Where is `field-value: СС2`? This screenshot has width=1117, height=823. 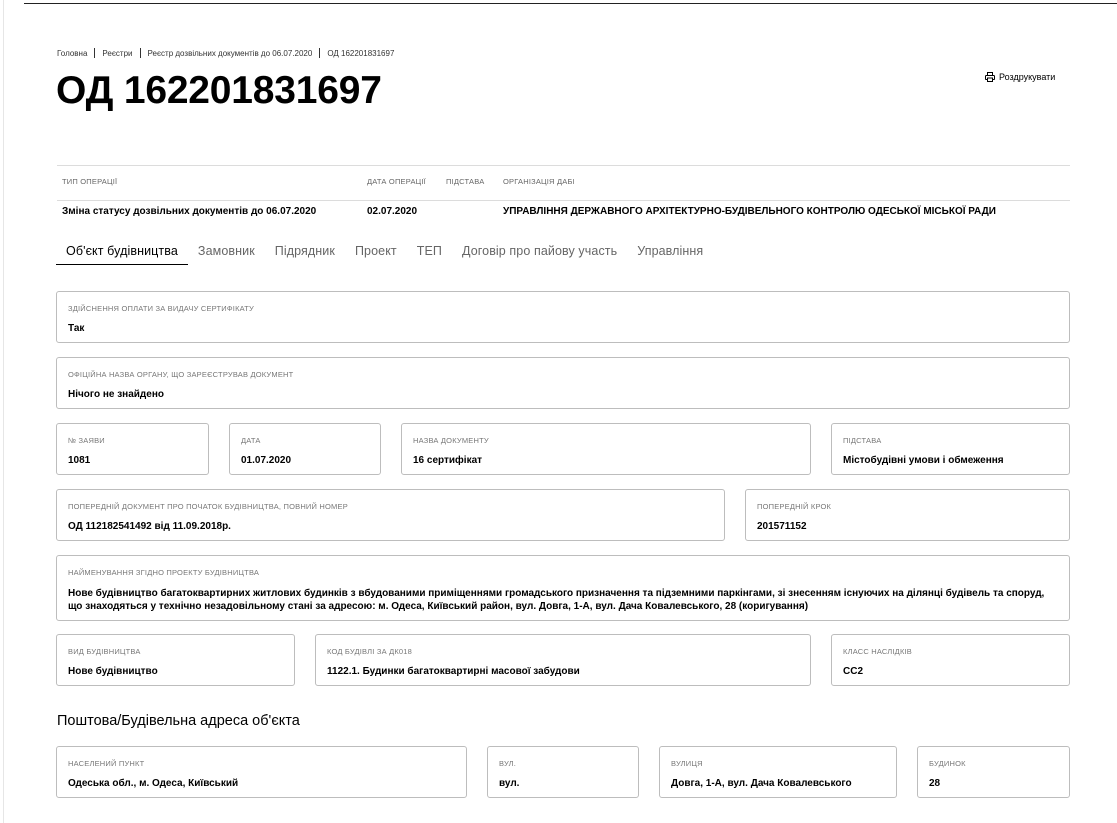 field-value: СС2 is located at coordinates (853, 671).